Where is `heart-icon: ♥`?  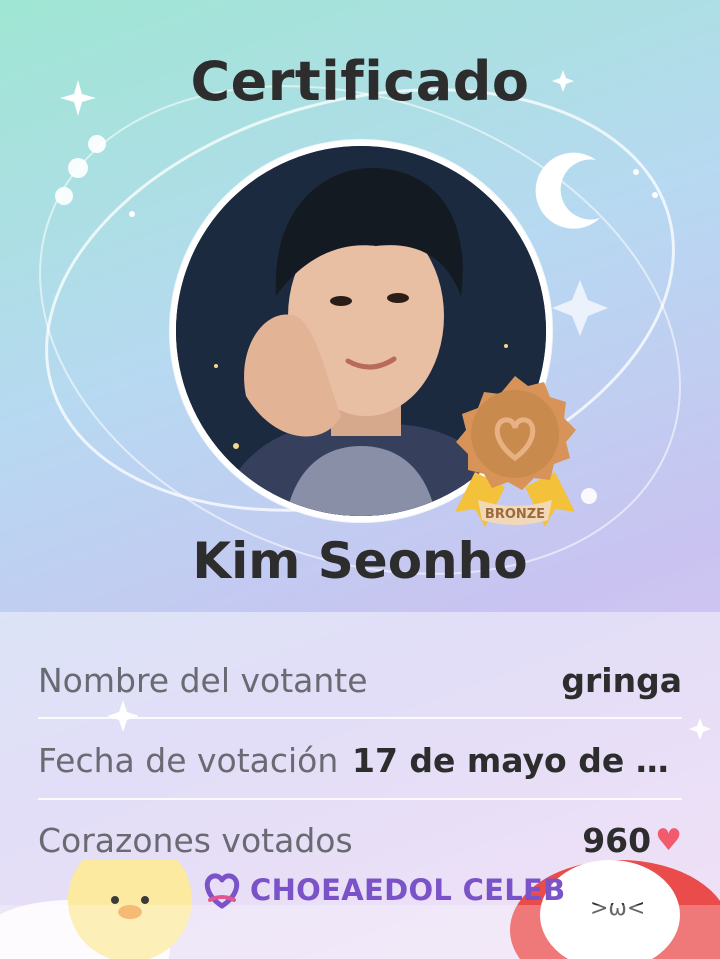 heart-icon: ♥ is located at coordinates (668, 840).